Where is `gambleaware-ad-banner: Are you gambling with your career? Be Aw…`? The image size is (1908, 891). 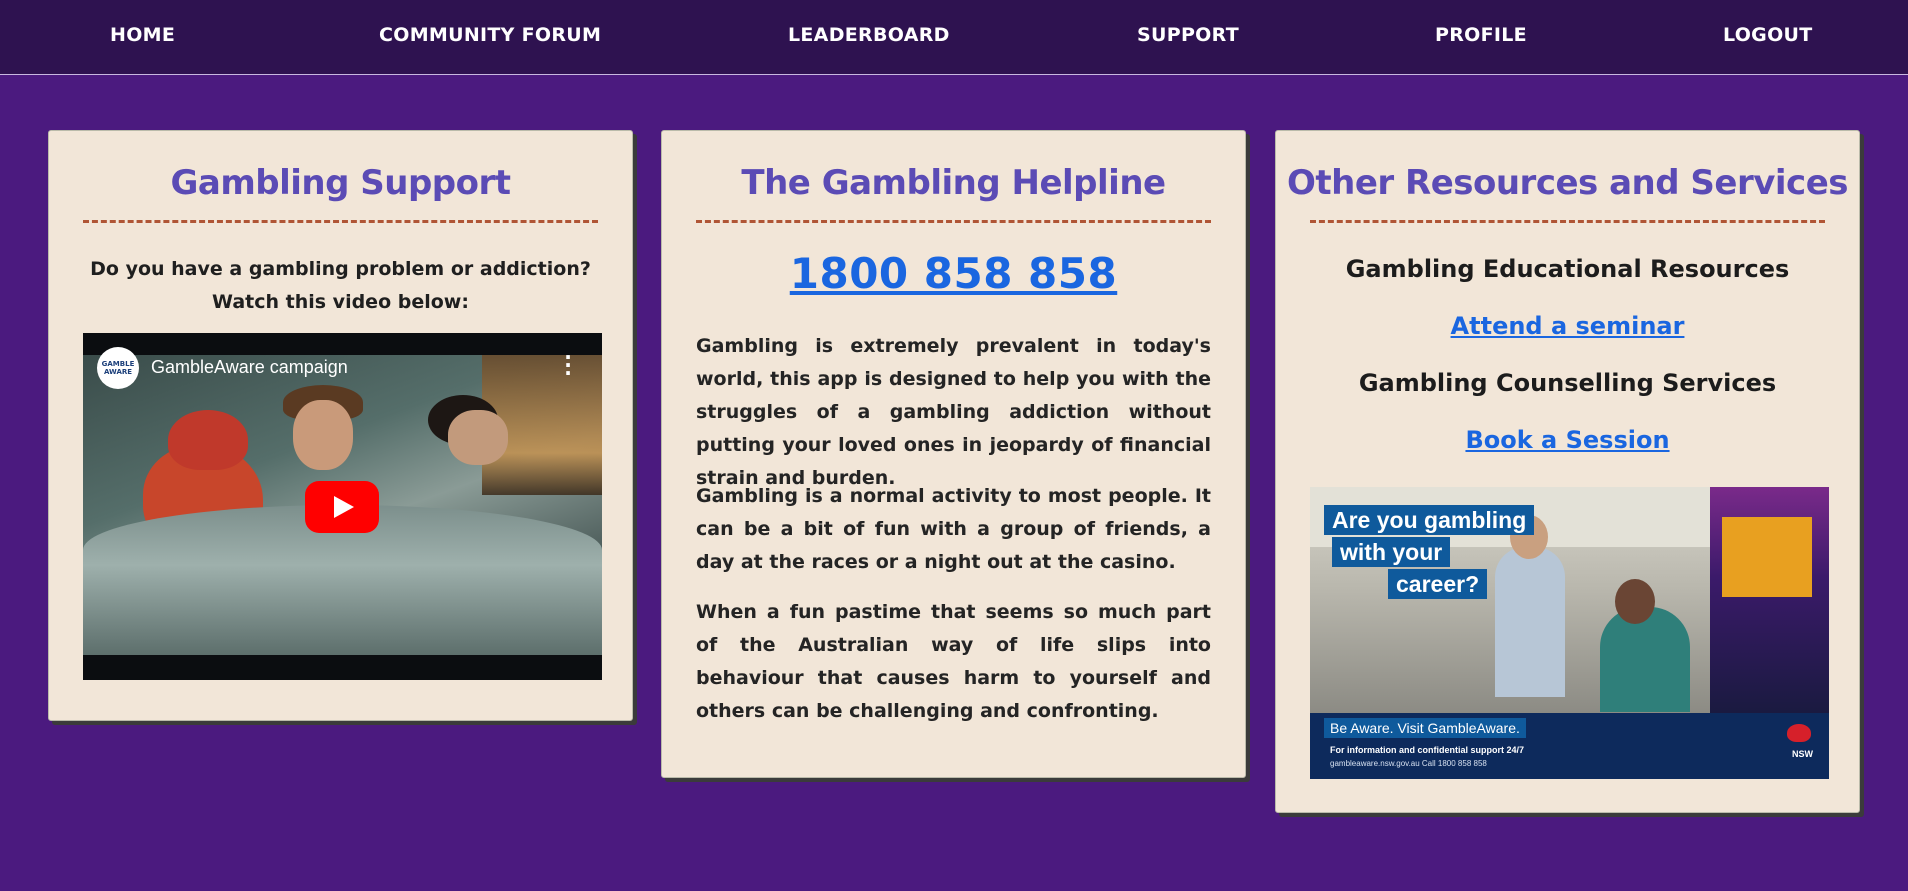 gambleaware-ad-banner: Are you gambling with your career? Be Aw… is located at coordinates (1569, 633).